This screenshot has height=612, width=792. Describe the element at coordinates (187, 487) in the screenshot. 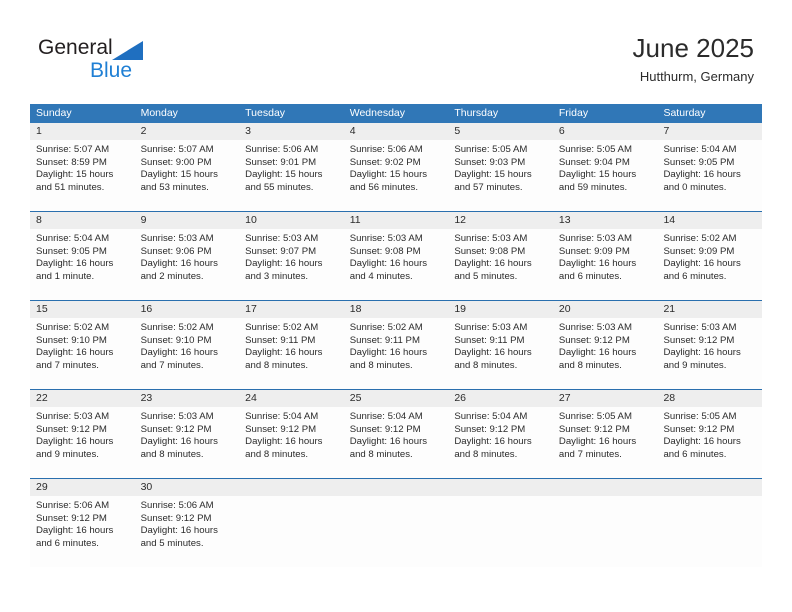

I see `day-number: 30` at that location.